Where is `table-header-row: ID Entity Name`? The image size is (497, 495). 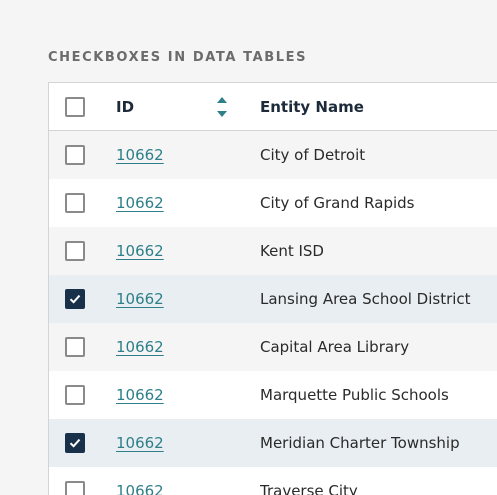 table-header-row: ID Entity Name is located at coordinates (273, 107).